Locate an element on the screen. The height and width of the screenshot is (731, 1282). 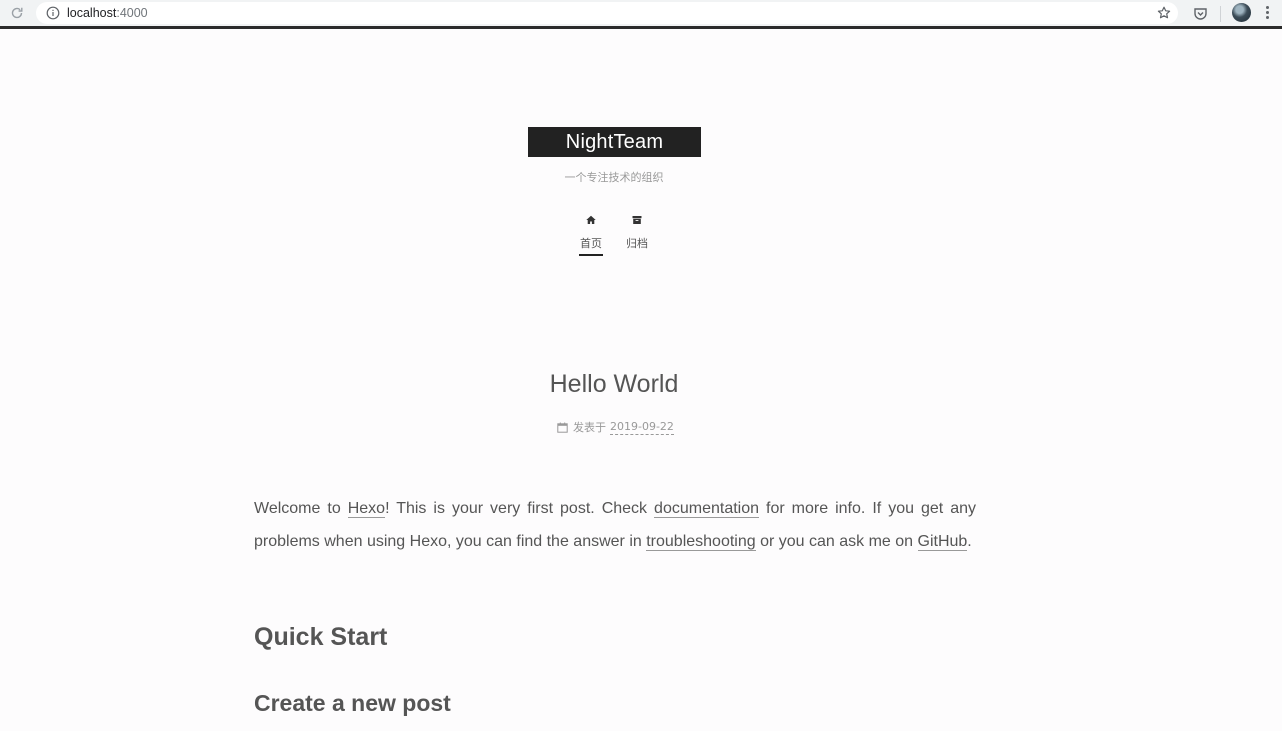
menu-item-archive: 归档 is located at coordinates (637, 231).